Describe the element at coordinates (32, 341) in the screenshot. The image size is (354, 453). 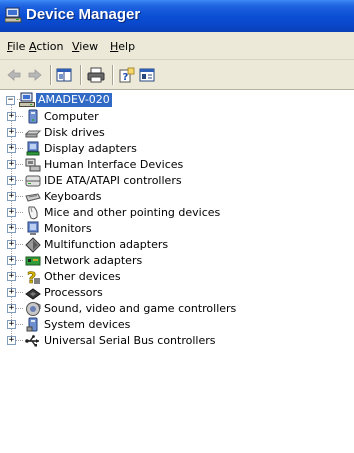
I see `usb-icon` at that location.